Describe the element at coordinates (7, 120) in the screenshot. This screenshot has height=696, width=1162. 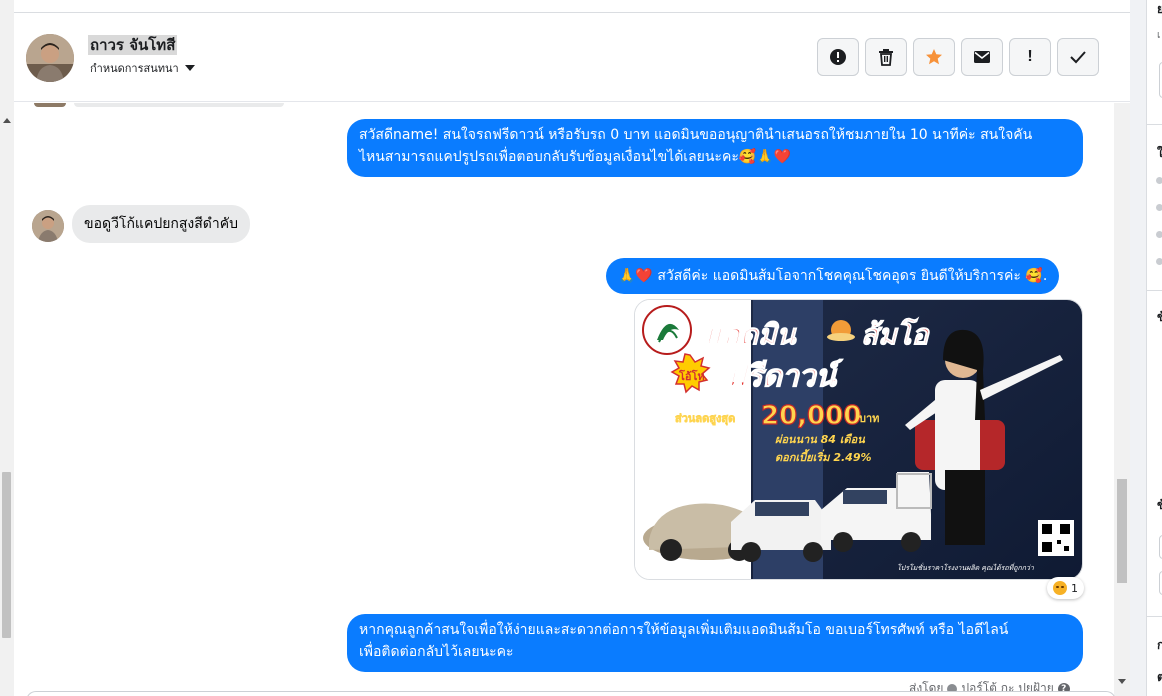
I see `scroll-up-arrow-icon` at that location.